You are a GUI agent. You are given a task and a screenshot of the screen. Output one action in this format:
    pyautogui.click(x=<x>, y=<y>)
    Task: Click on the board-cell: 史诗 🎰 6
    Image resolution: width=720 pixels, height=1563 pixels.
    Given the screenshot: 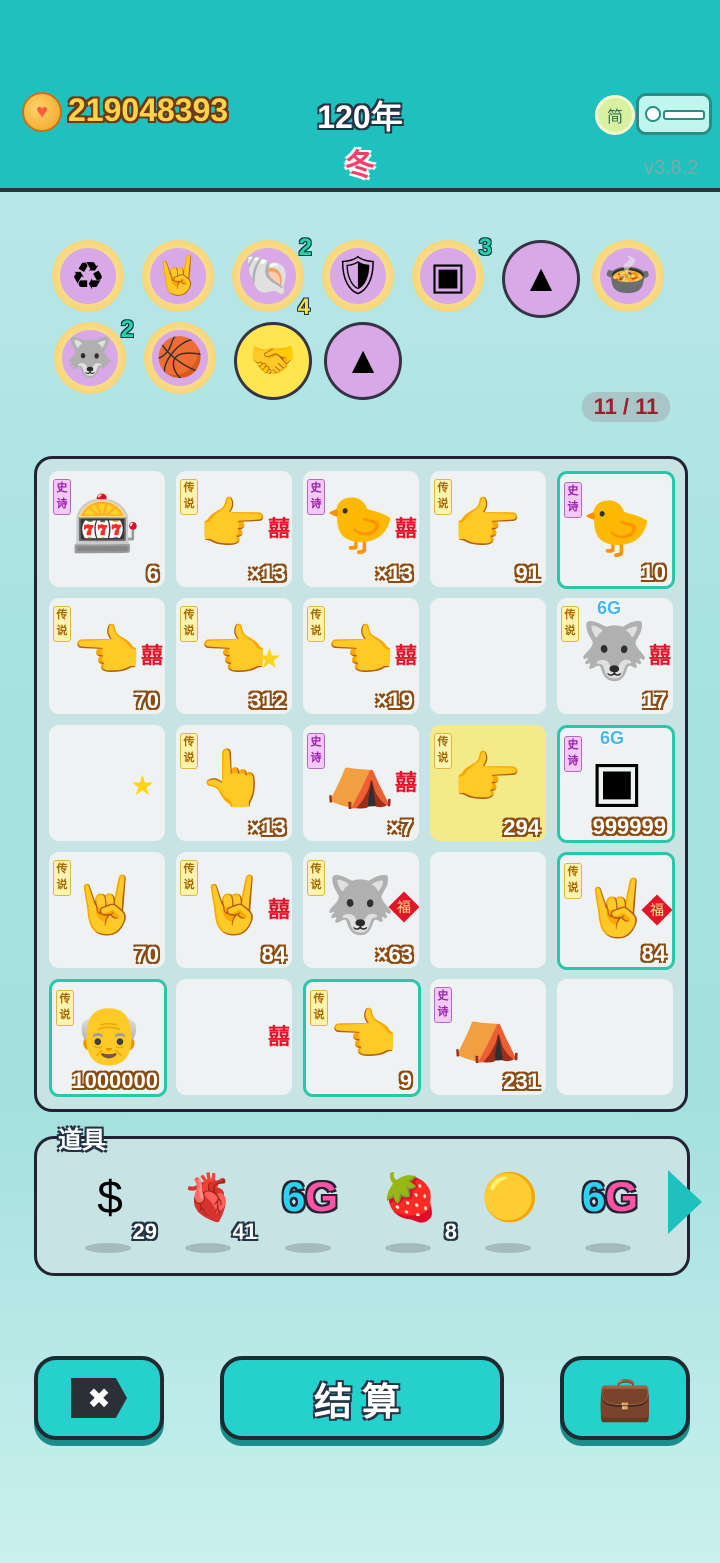 What is the action you would take?
    pyautogui.click(x=107, y=529)
    